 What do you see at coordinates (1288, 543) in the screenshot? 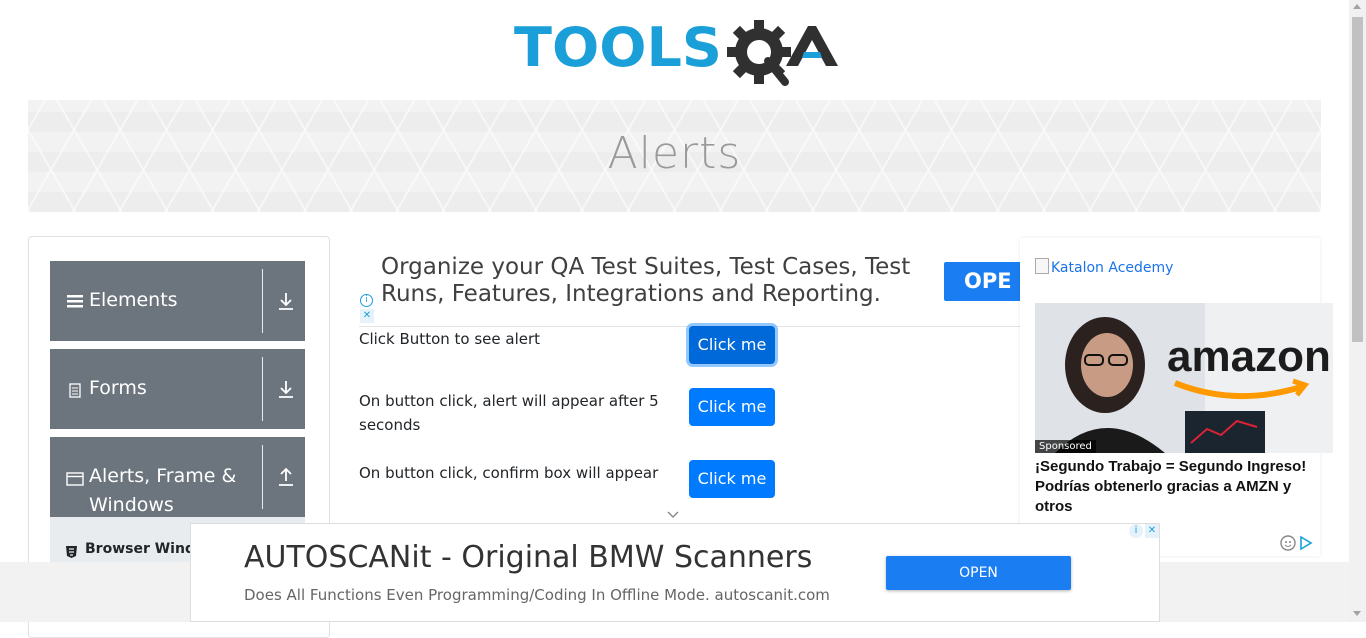
I see `face-icon` at bounding box center [1288, 543].